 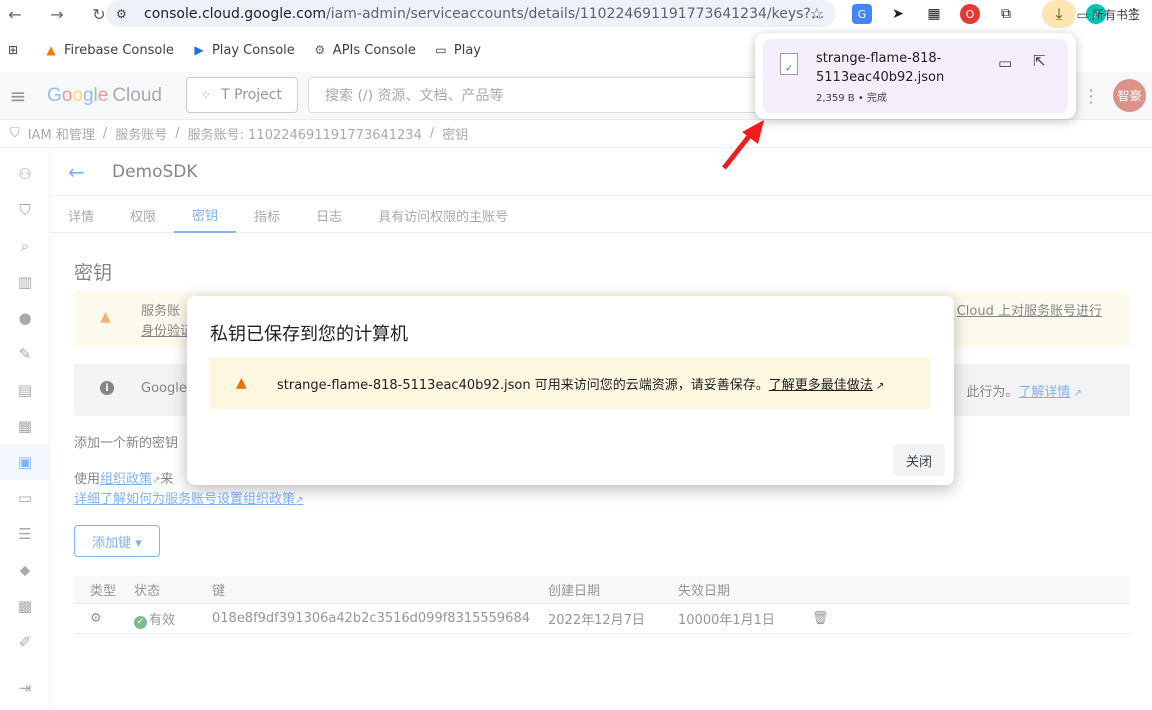 What do you see at coordinates (1082, 14) in the screenshot?
I see `all-bookmarks-folder-icon: ▭` at bounding box center [1082, 14].